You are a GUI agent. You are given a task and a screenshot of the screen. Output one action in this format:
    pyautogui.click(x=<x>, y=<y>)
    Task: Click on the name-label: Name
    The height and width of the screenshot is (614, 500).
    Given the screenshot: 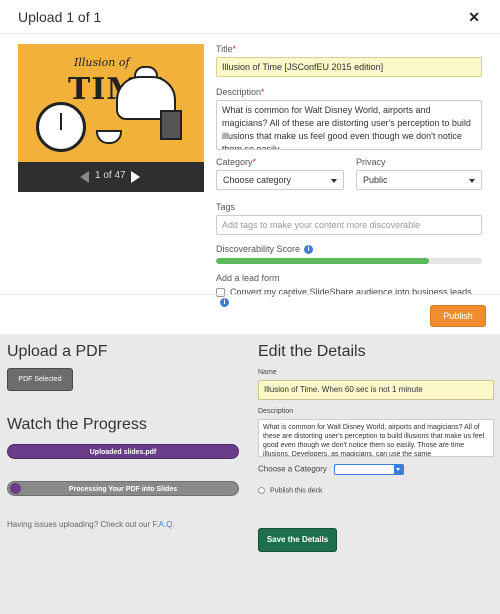 What is the action you would take?
    pyautogui.click(x=267, y=372)
    